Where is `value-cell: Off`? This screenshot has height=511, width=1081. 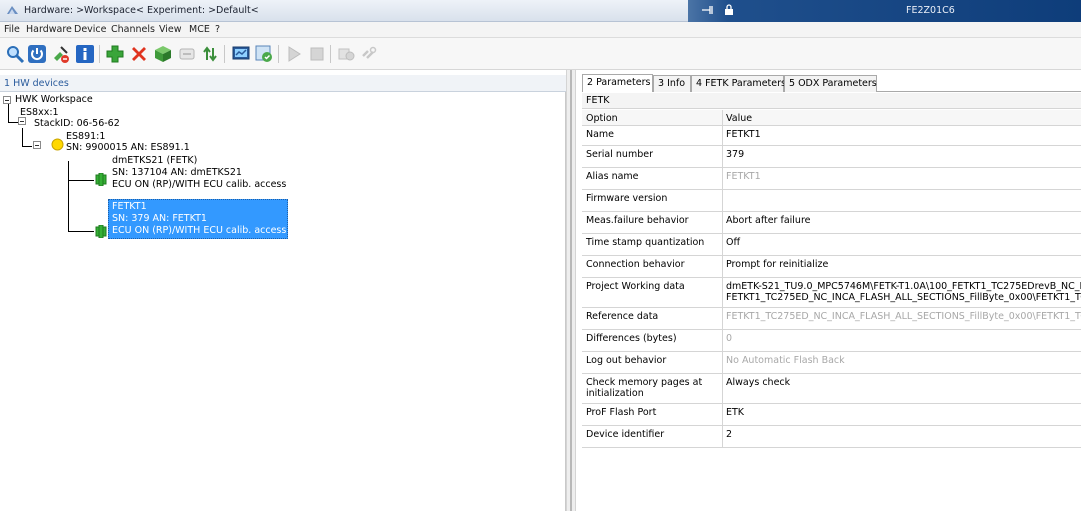
value-cell: Off is located at coordinates (902, 244).